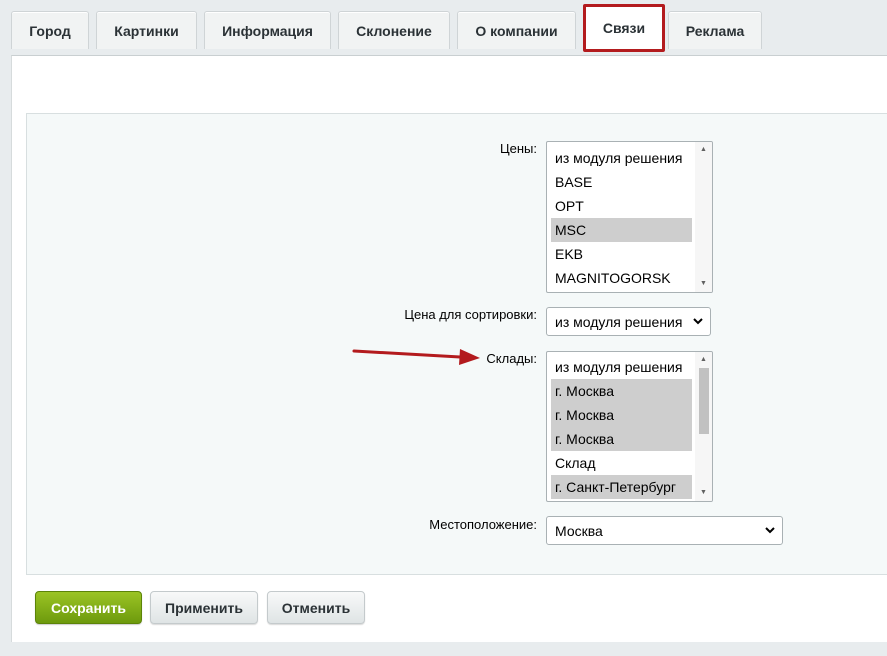  Describe the element at coordinates (621, 487) in the screenshot. I see `warehouse-option-selected: г. Санкт-Петербург` at that location.